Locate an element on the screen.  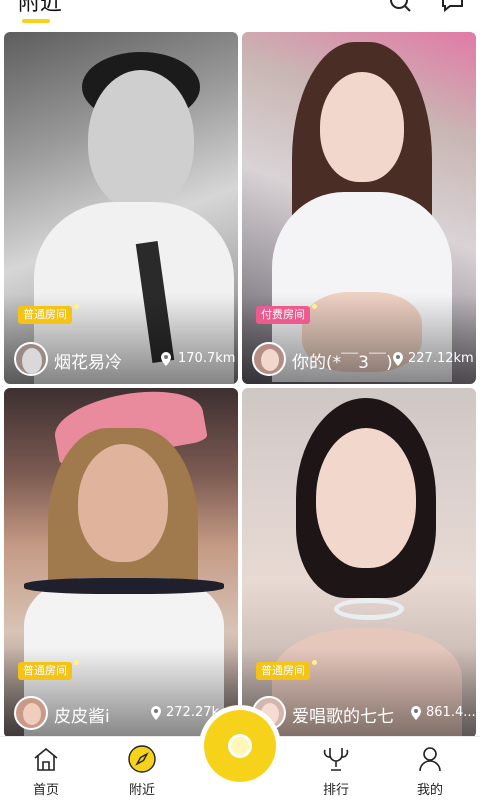
home-icon is located at coordinates (46, 759).